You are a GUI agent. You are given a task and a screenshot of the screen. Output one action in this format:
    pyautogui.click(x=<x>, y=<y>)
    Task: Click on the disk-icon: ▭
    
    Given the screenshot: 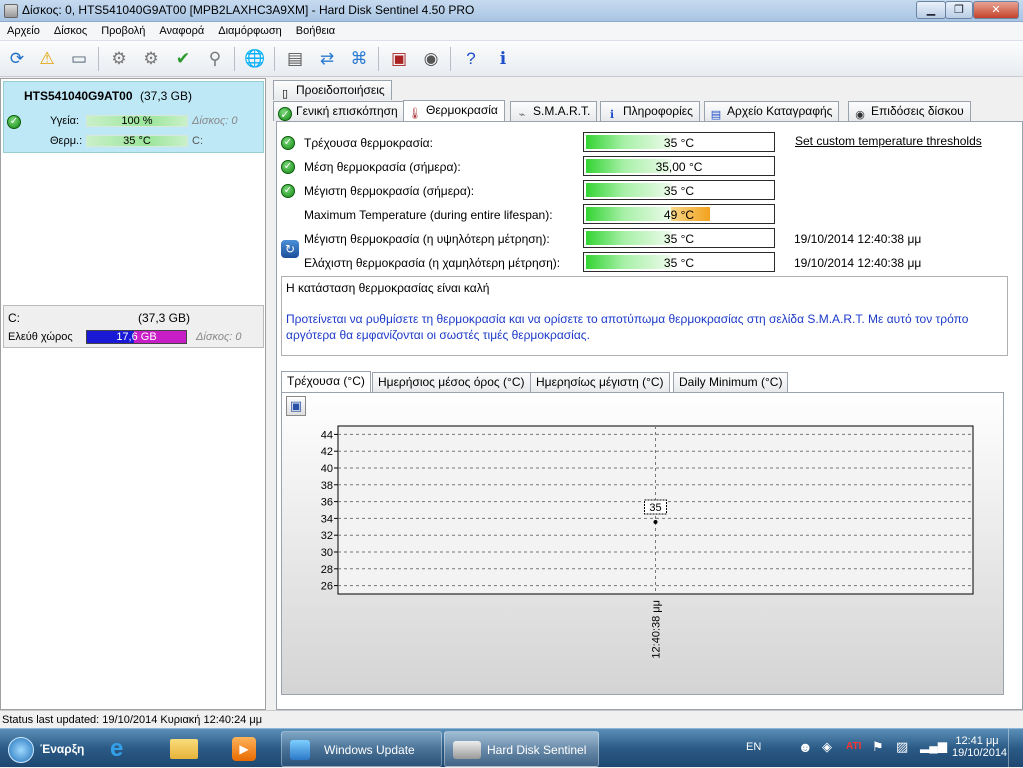 What is the action you would take?
    pyautogui.click(x=79, y=59)
    